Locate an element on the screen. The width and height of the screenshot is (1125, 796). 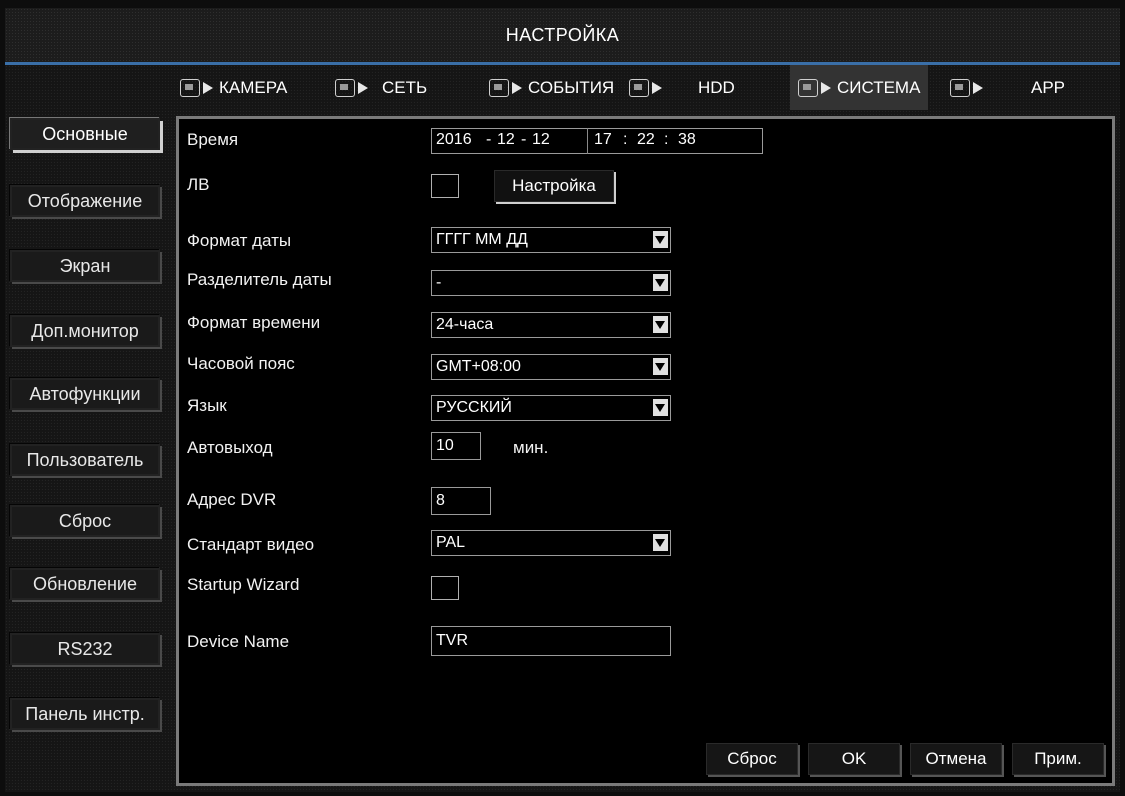
tab-events: СОБЫТИЯ is located at coordinates (551, 87).